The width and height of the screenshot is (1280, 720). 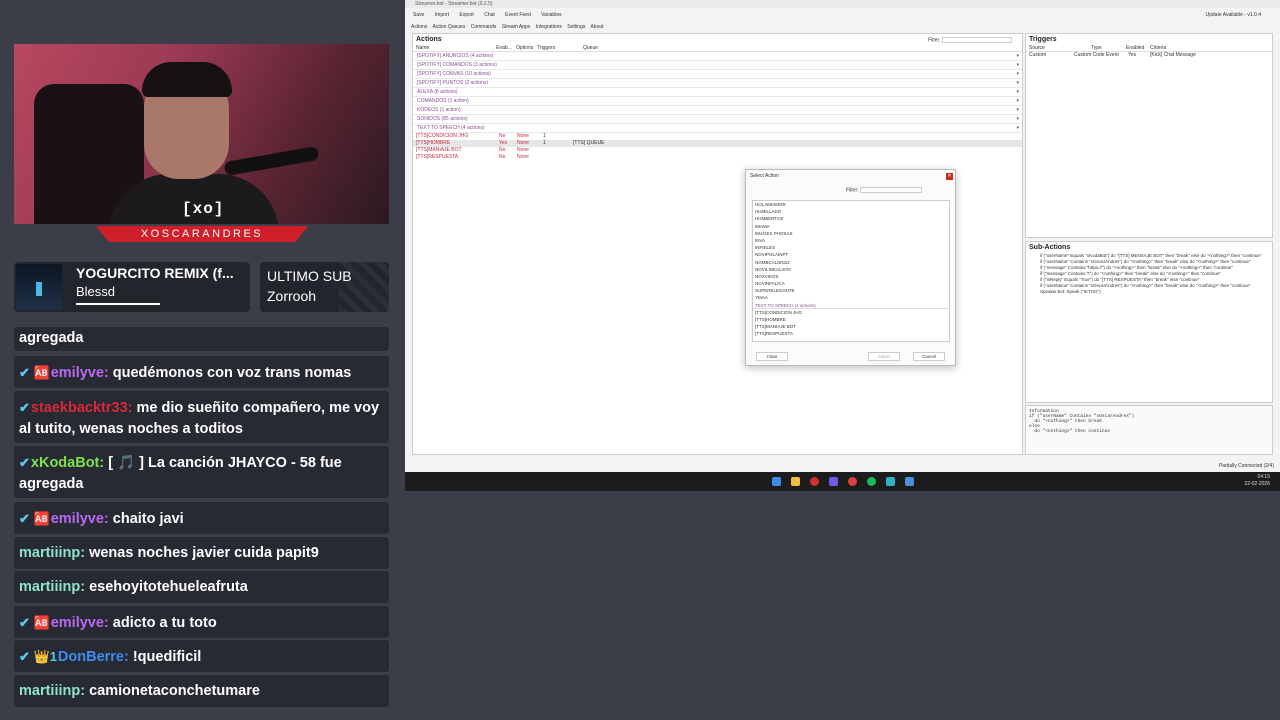 I want to click on tab-integrations: Integrations, so click(x=549, y=27).